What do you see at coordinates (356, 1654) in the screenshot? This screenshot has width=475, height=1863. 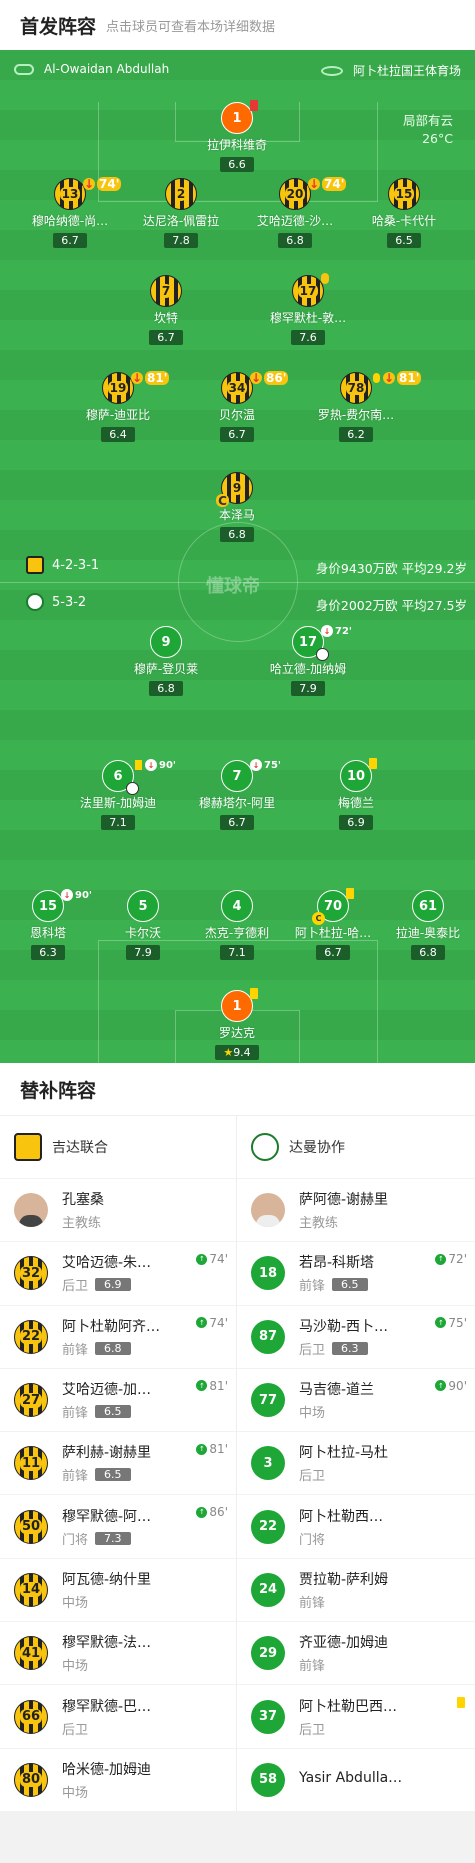 I see `sub-player-row: 29 齐亚德-加姆迪 前锋` at bounding box center [356, 1654].